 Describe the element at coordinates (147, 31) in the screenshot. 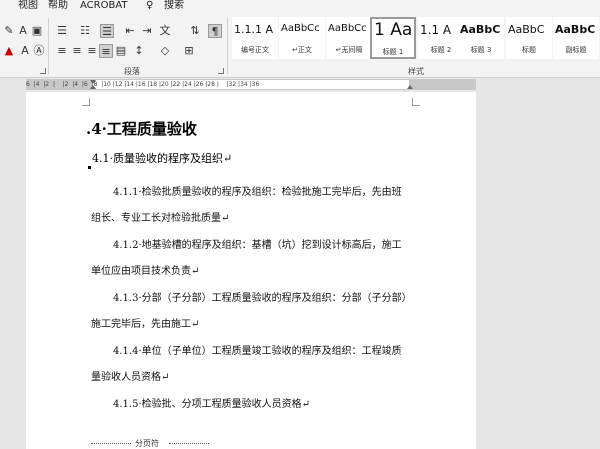

I see `increase-indent-icon: ⇥` at that location.